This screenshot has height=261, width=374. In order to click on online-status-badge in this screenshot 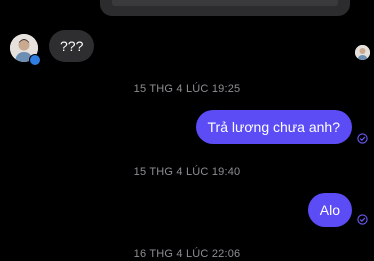, I will do `click(35, 60)`.